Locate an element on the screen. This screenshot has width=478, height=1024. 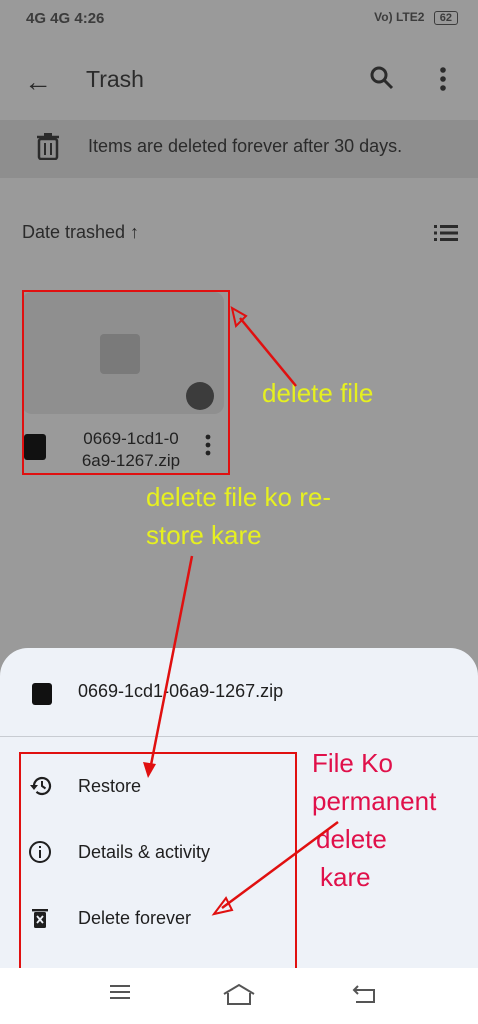
annotation-restore-line2: store kare is located at coordinates (204, 535).